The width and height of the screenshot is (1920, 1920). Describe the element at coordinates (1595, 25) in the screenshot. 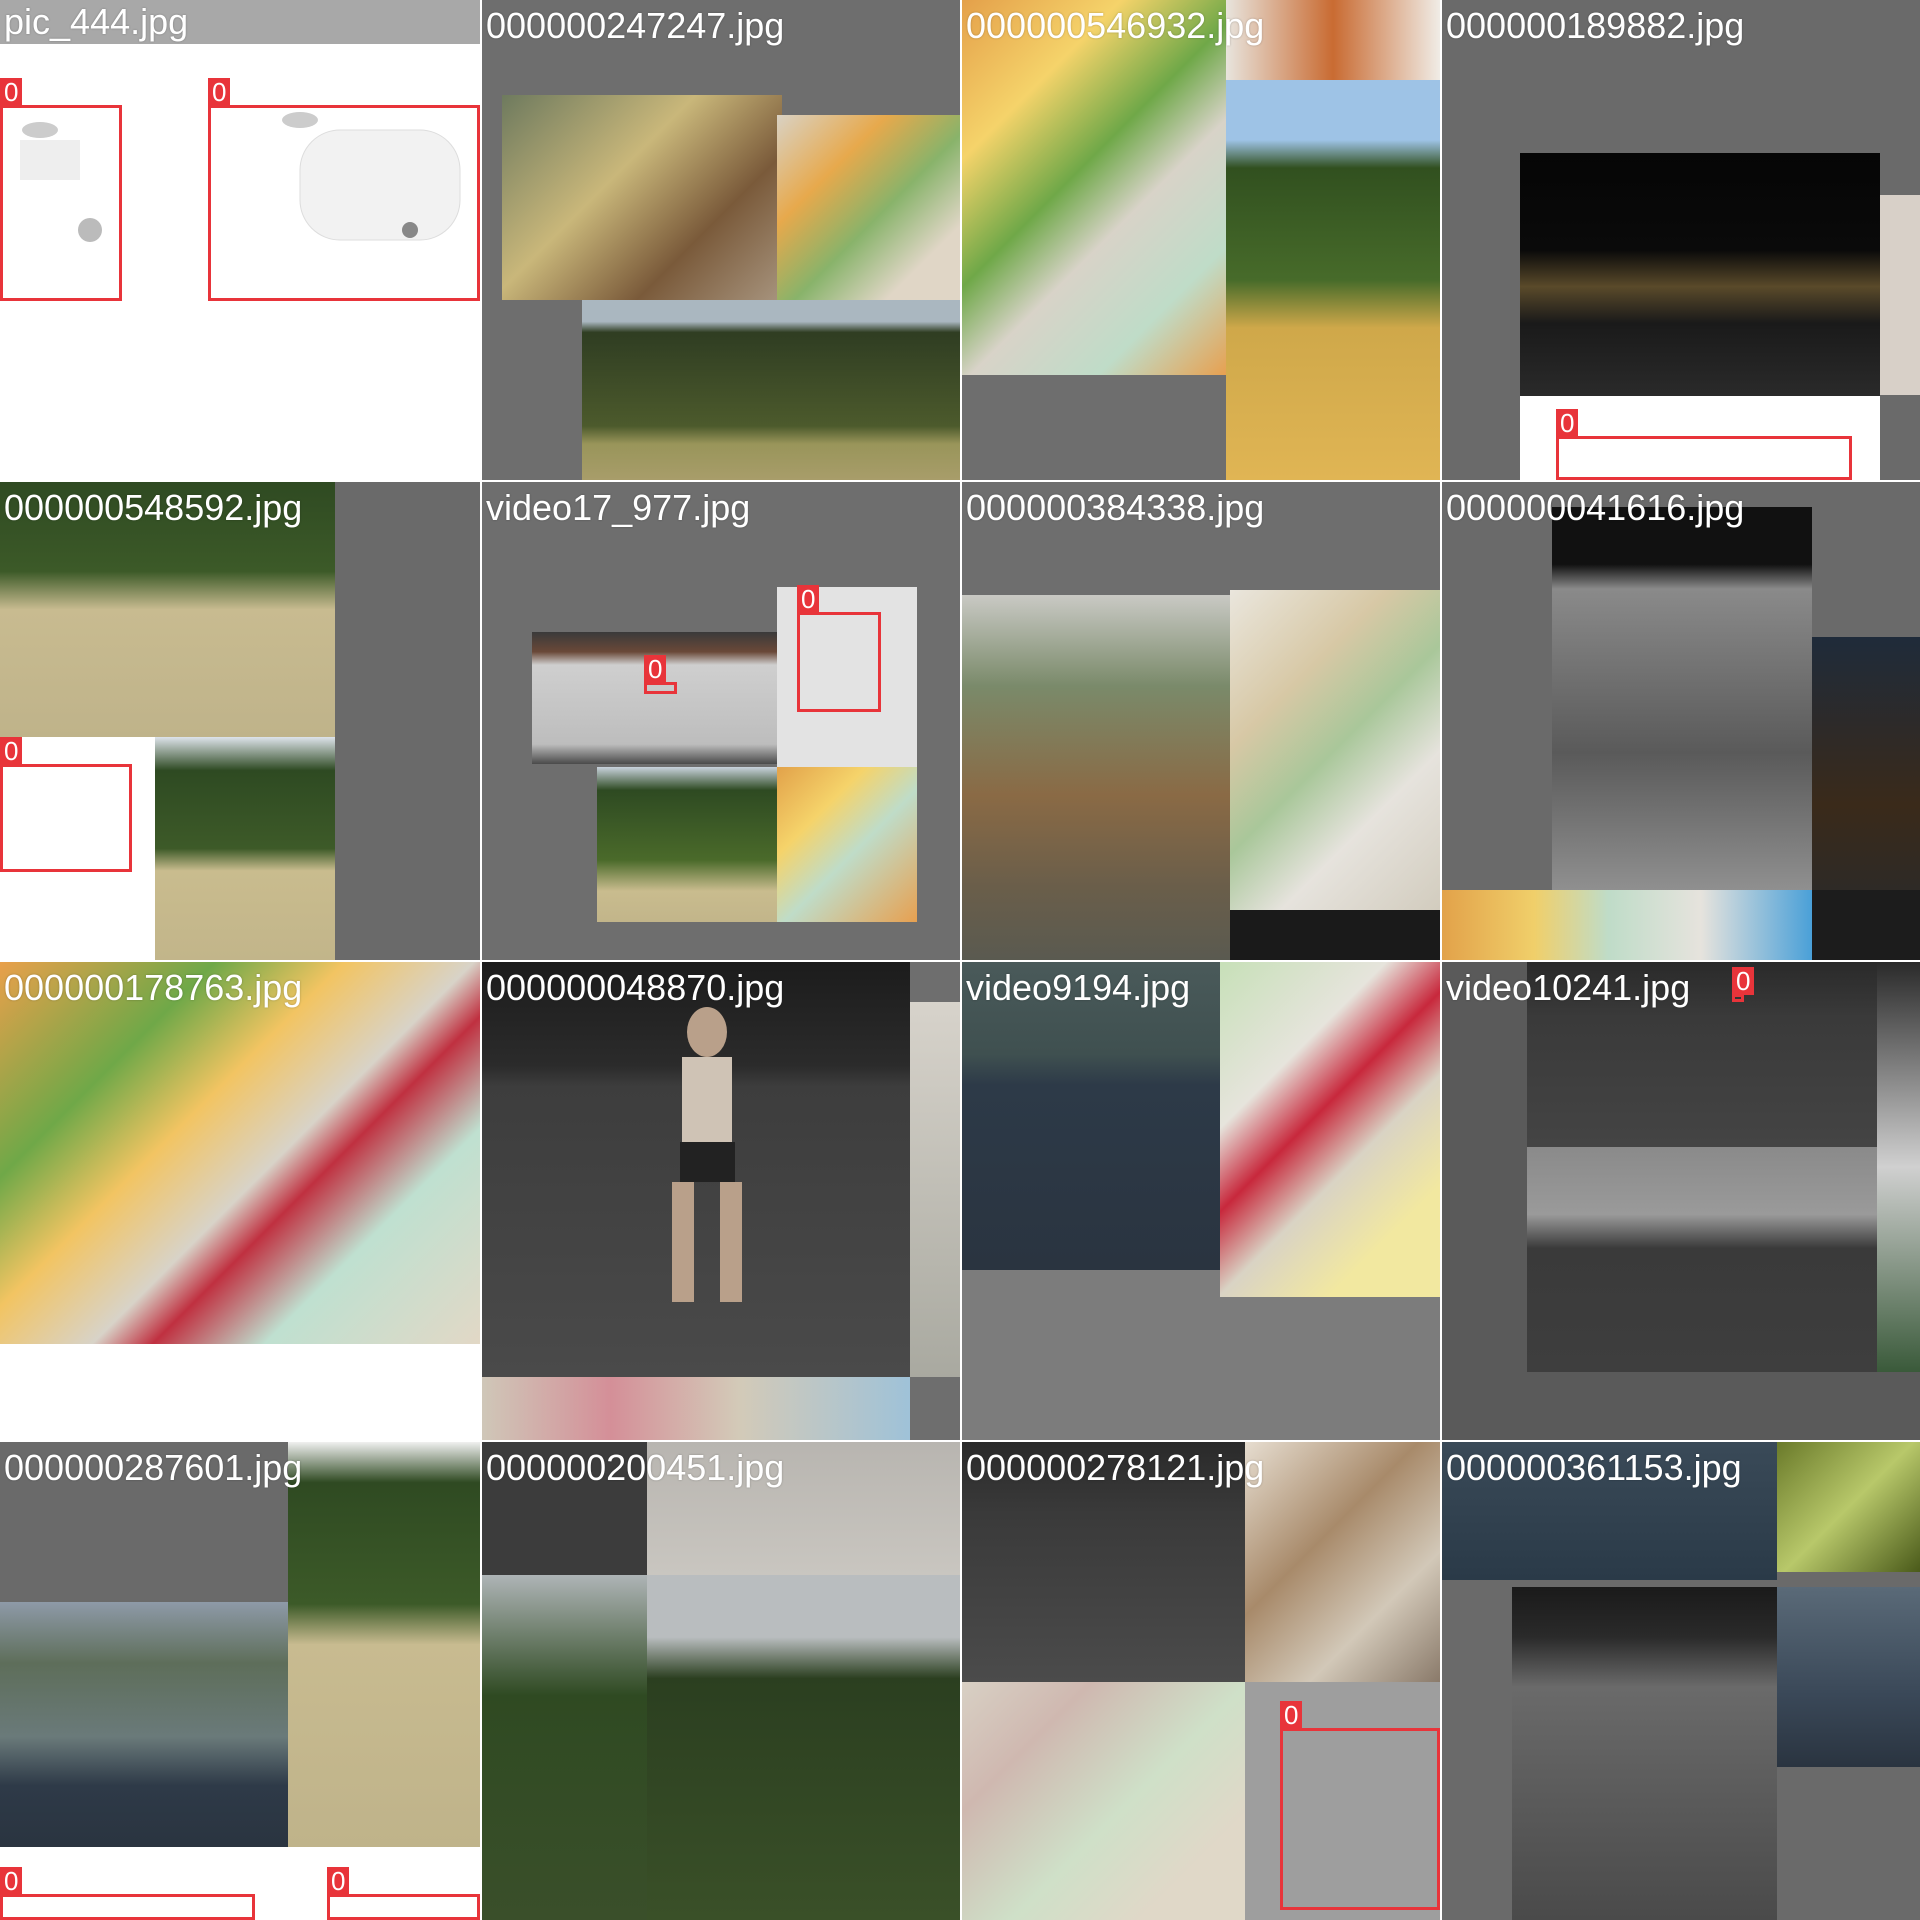

I see `tile-filename: 000000189882.jpg` at that location.